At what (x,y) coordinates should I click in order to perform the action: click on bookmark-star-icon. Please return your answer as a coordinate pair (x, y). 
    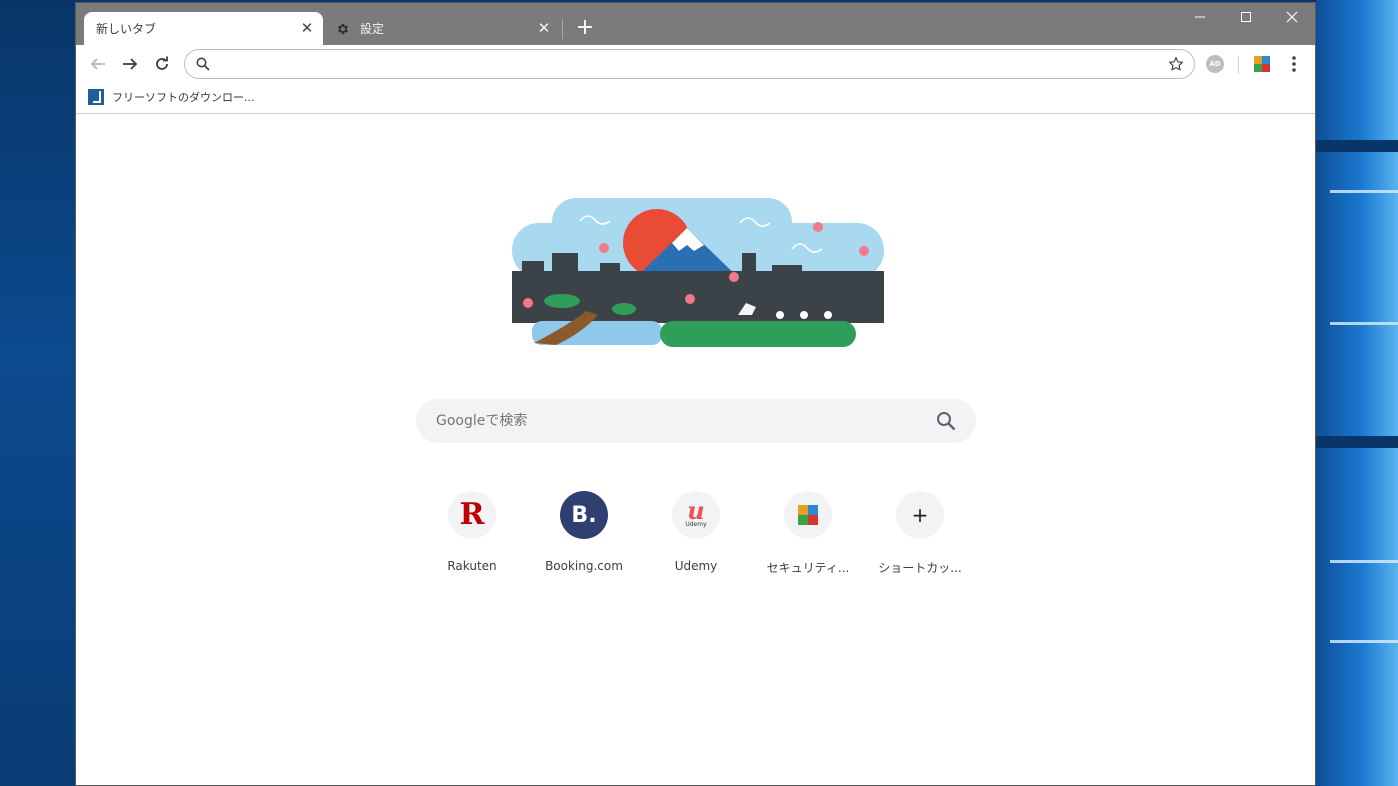
    Looking at the image, I should click on (1176, 64).